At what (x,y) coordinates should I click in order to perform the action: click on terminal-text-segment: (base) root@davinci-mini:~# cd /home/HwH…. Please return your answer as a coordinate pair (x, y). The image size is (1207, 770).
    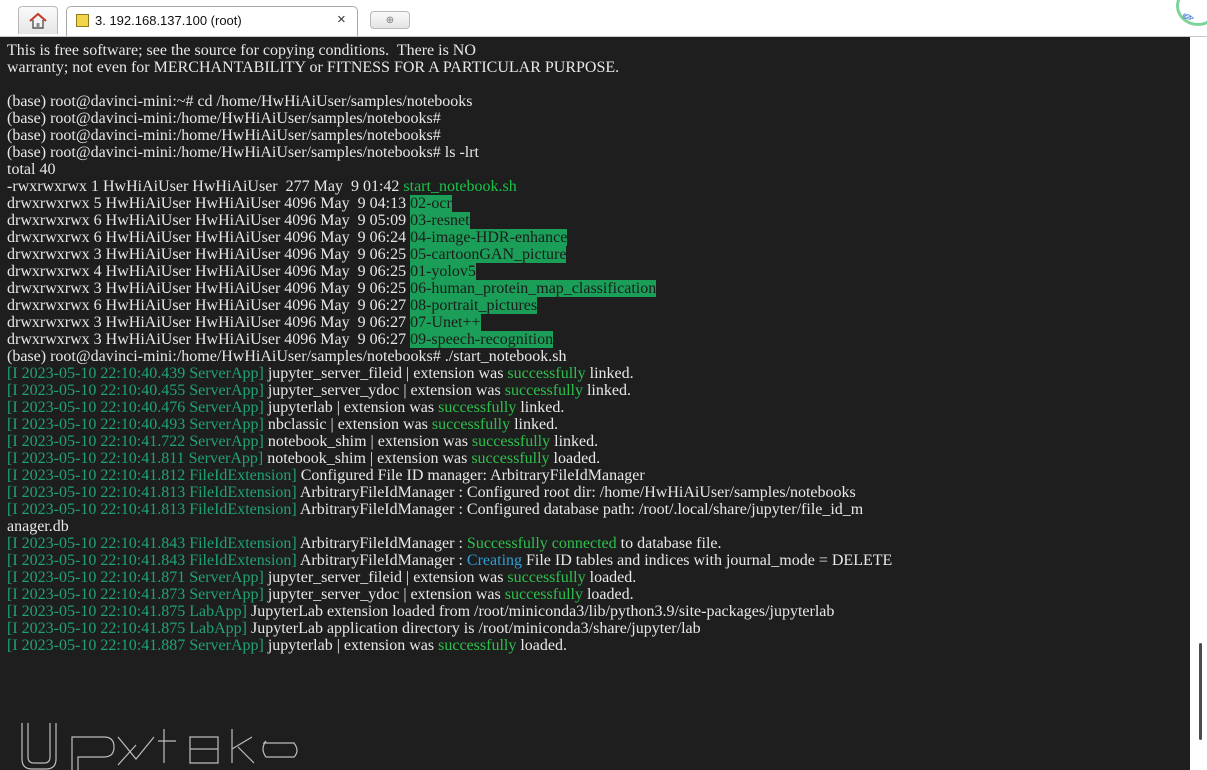
    Looking at the image, I should click on (240, 101).